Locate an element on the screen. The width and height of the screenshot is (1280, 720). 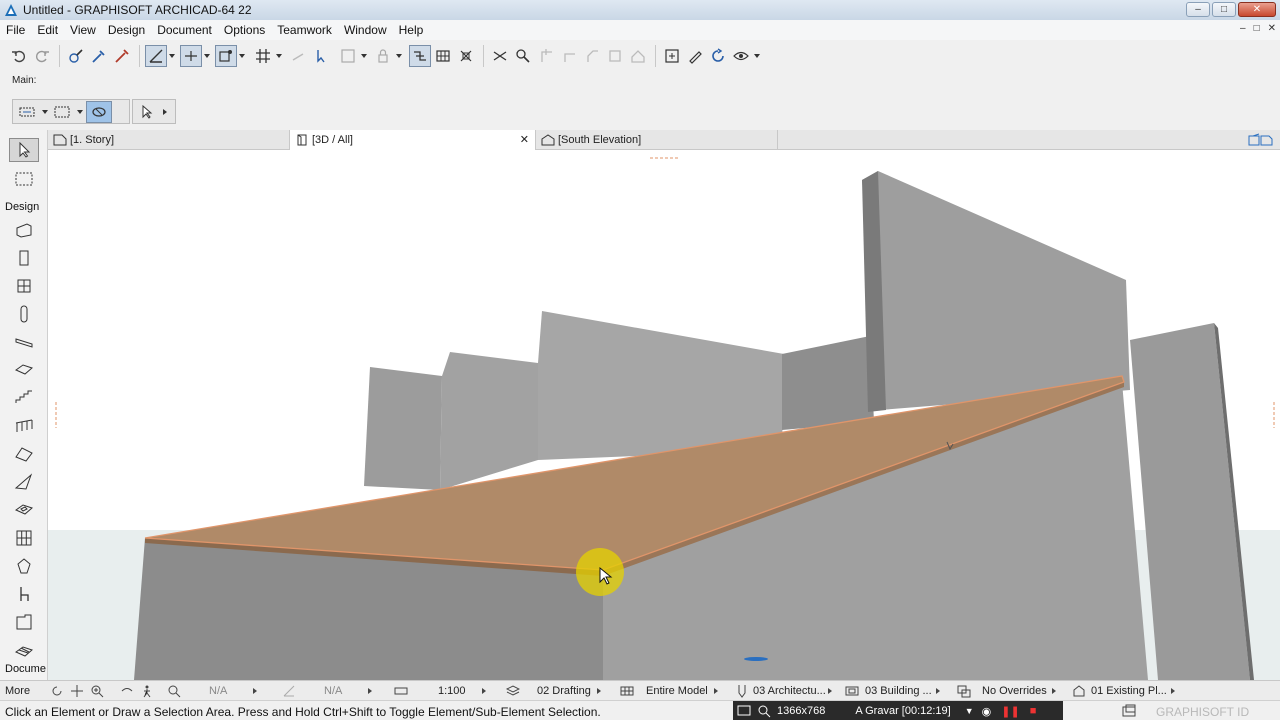
menu-window: Window is located at coordinates (365, 30).